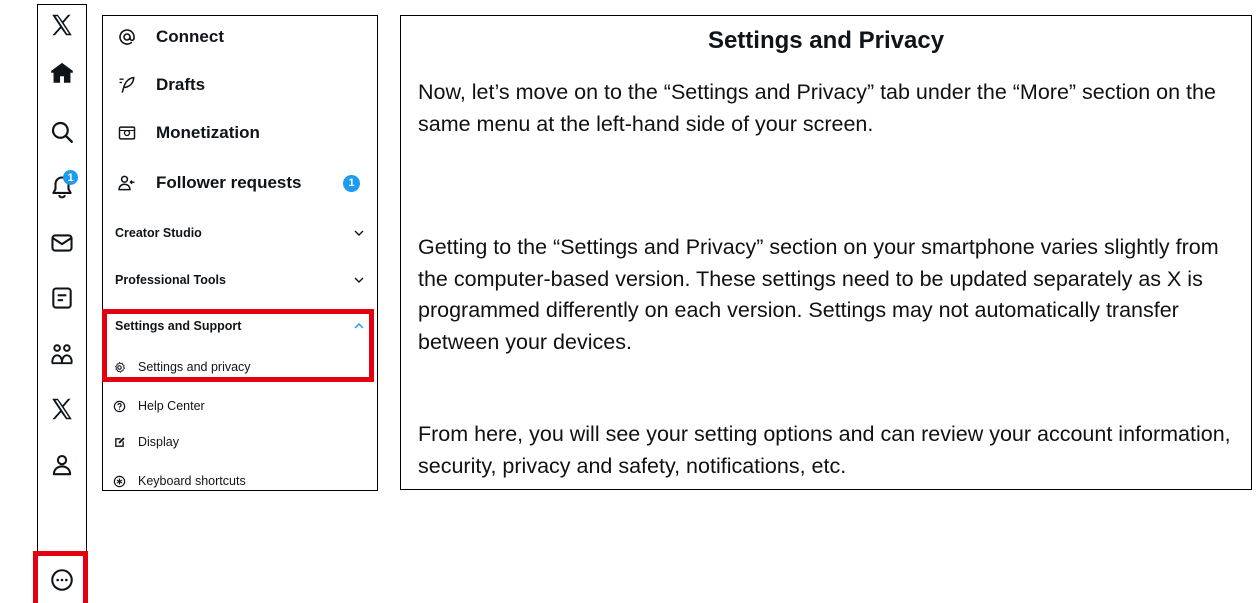 The image size is (1259, 603). What do you see at coordinates (61, 73) in the screenshot?
I see `home-icon` at bounding box center [61, 73].